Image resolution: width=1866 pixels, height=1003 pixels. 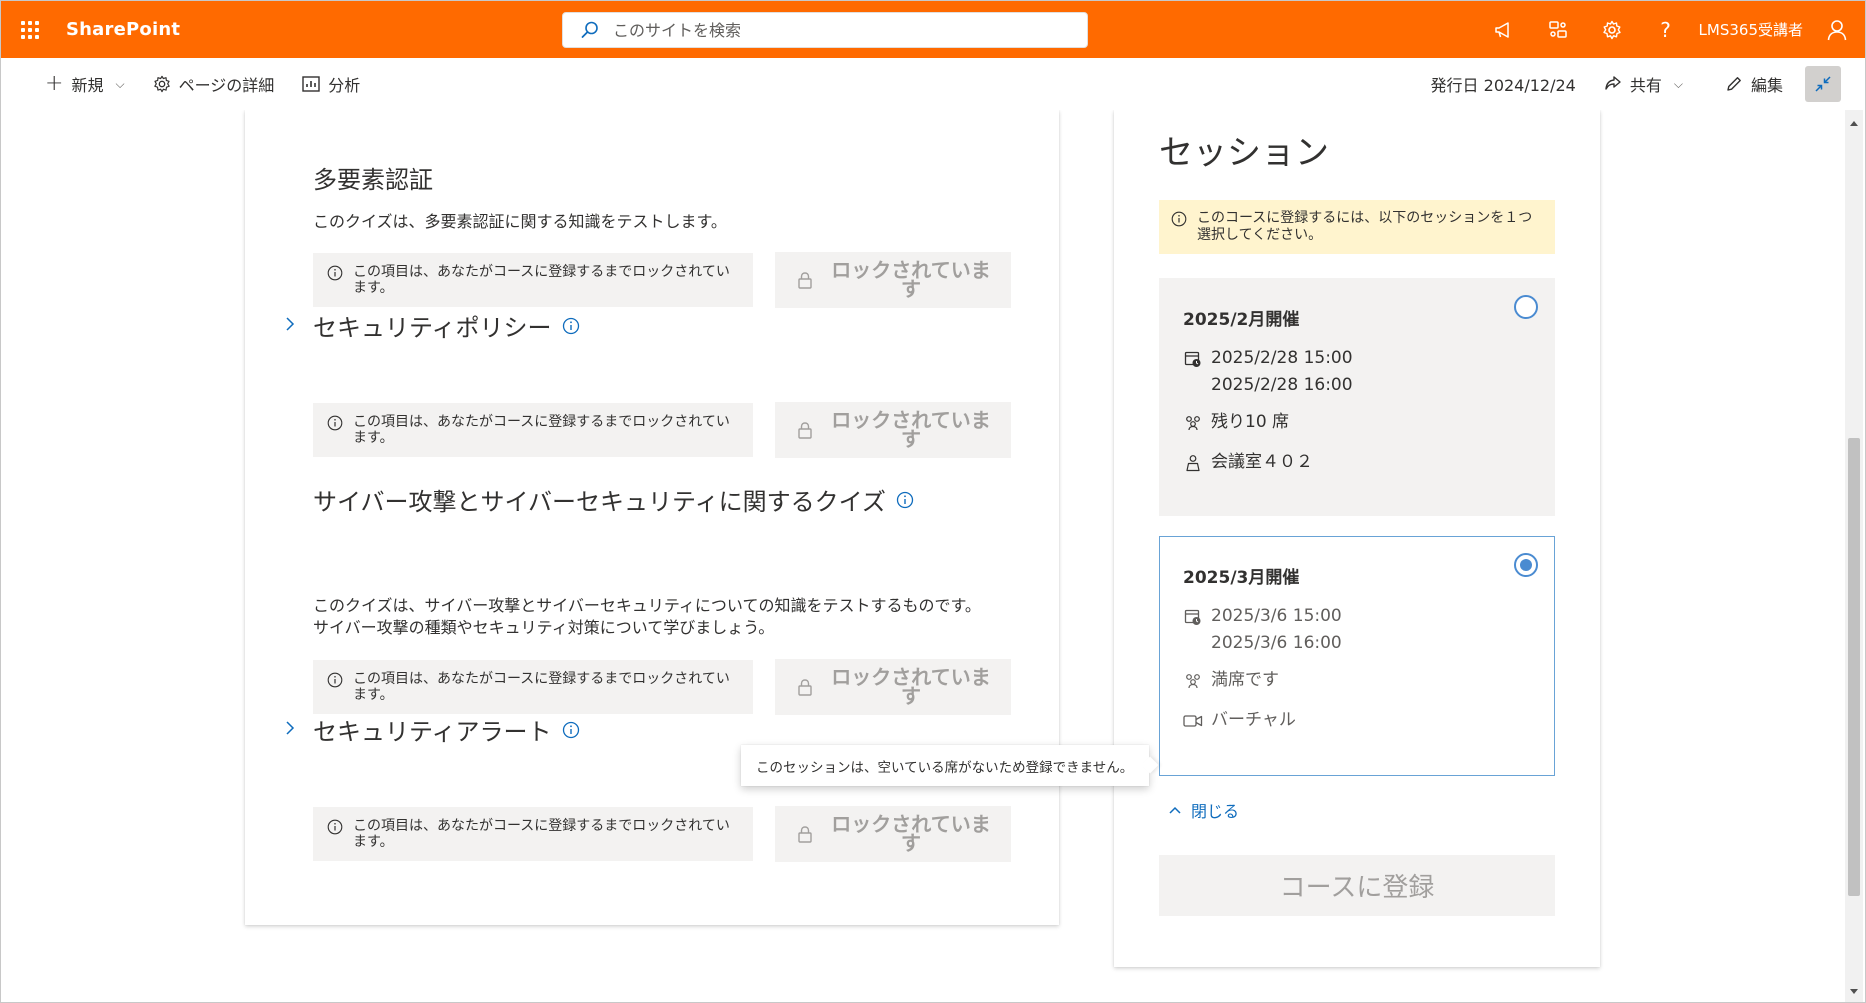 I want to click on search-box, so click(x=825, y=30).